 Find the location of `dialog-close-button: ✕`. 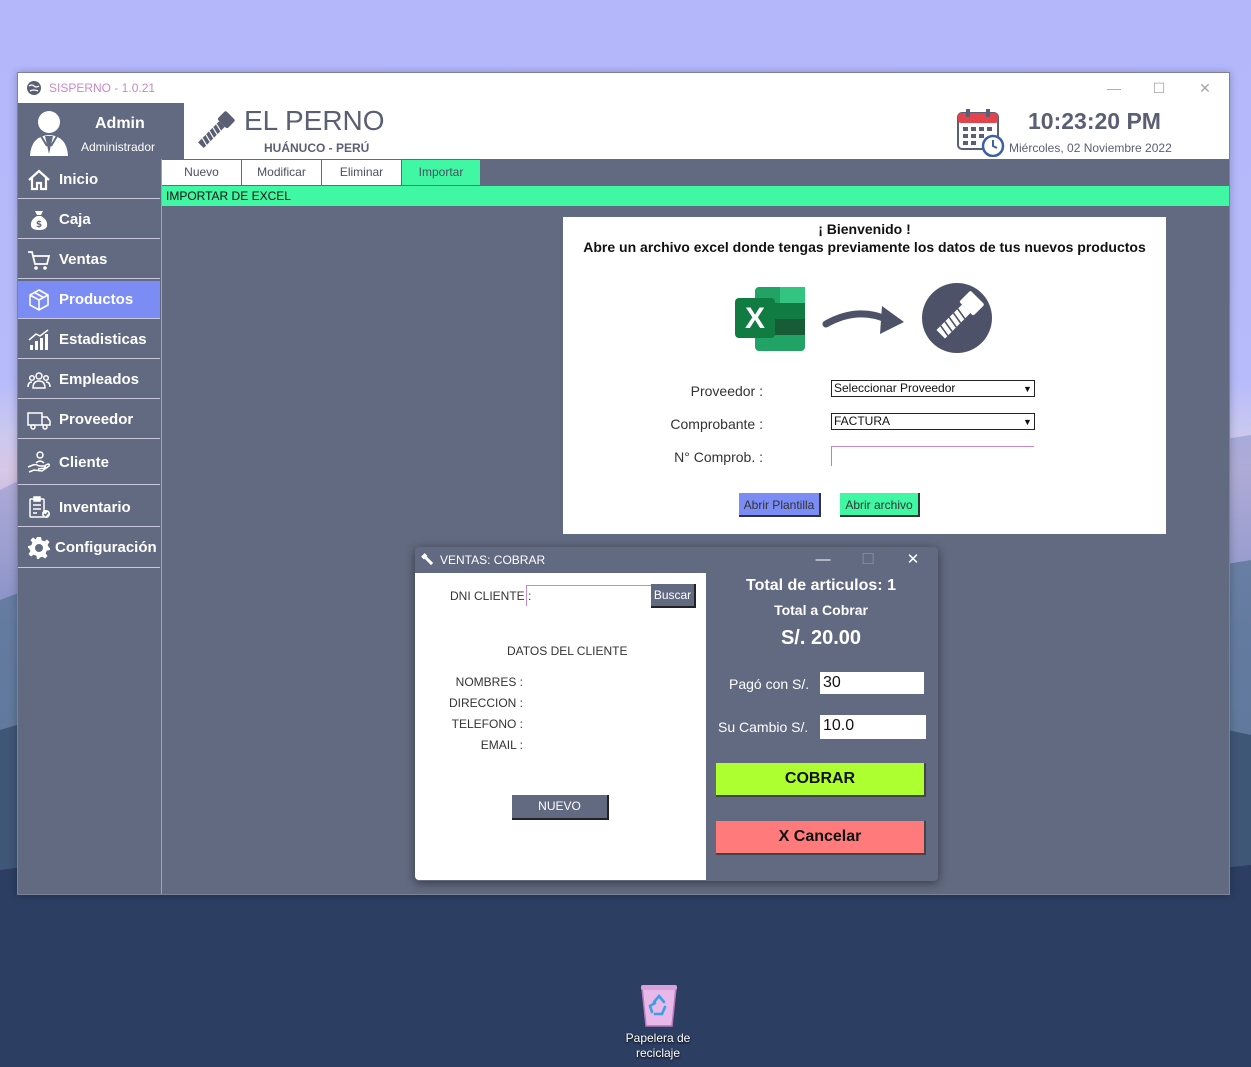

dialog-close-button: ✕ is located at coordinates (913, 560).